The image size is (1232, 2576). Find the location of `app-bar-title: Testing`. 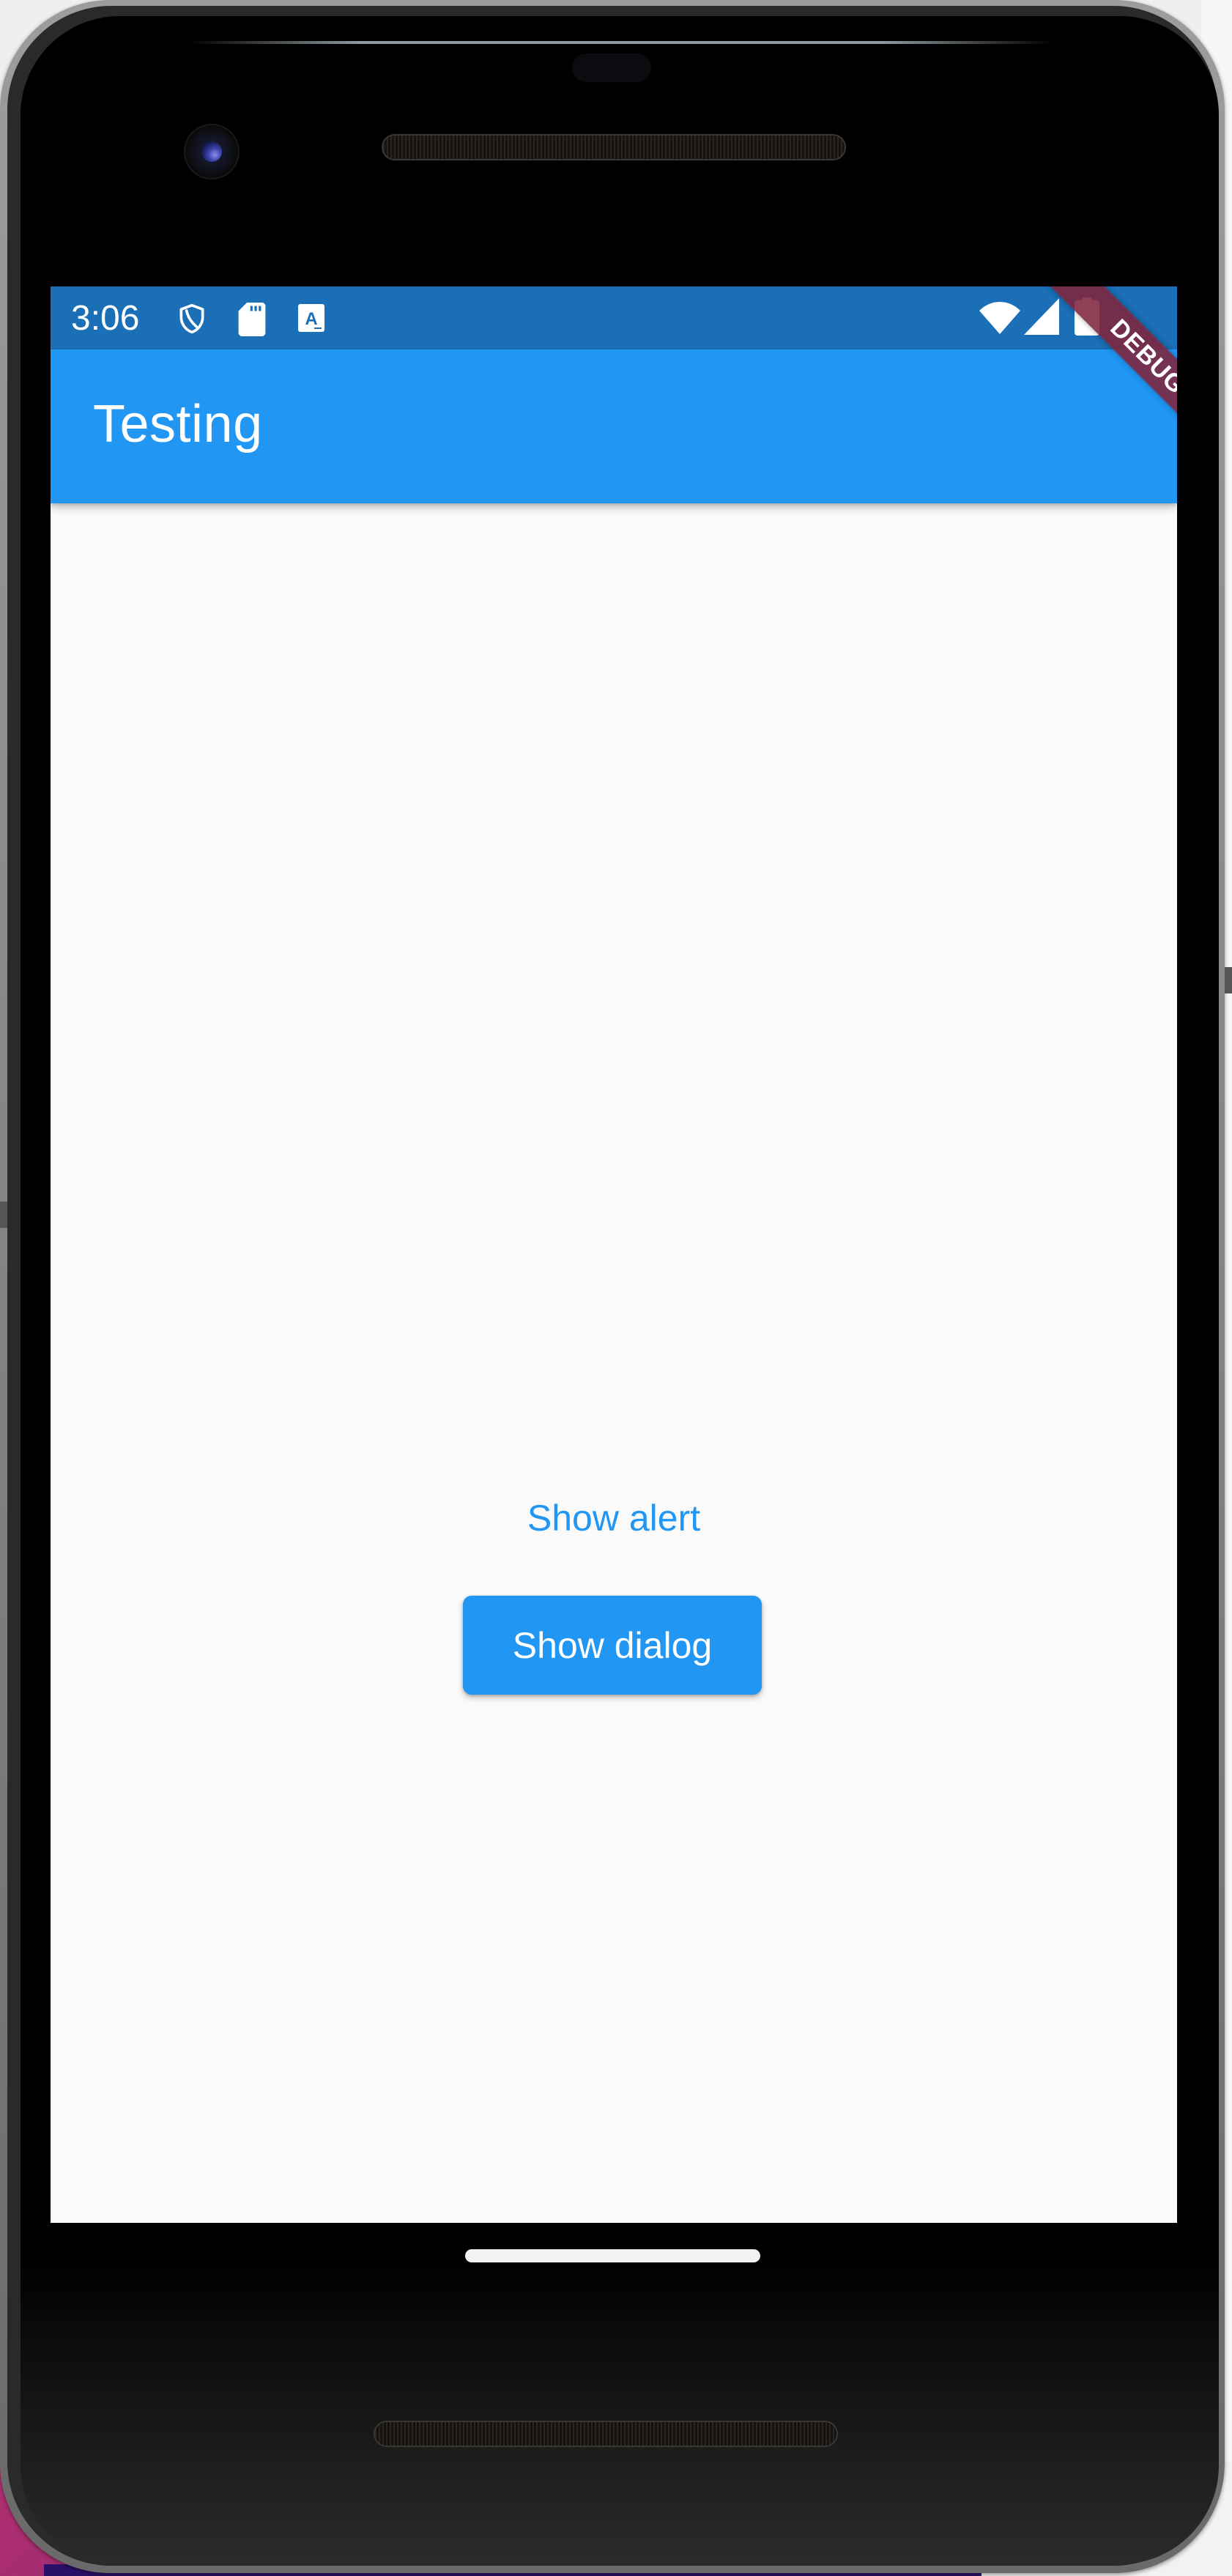

app-bar-title: Testing is located at coordinates (178, 424).